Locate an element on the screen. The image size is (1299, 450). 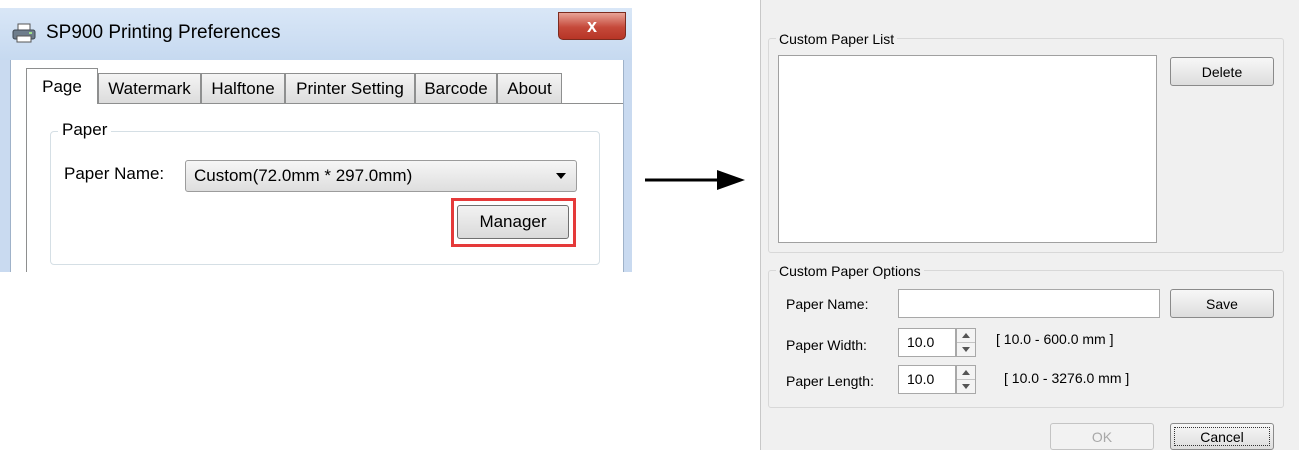
tab-label: Halftone is located at coordinates (243, 88).